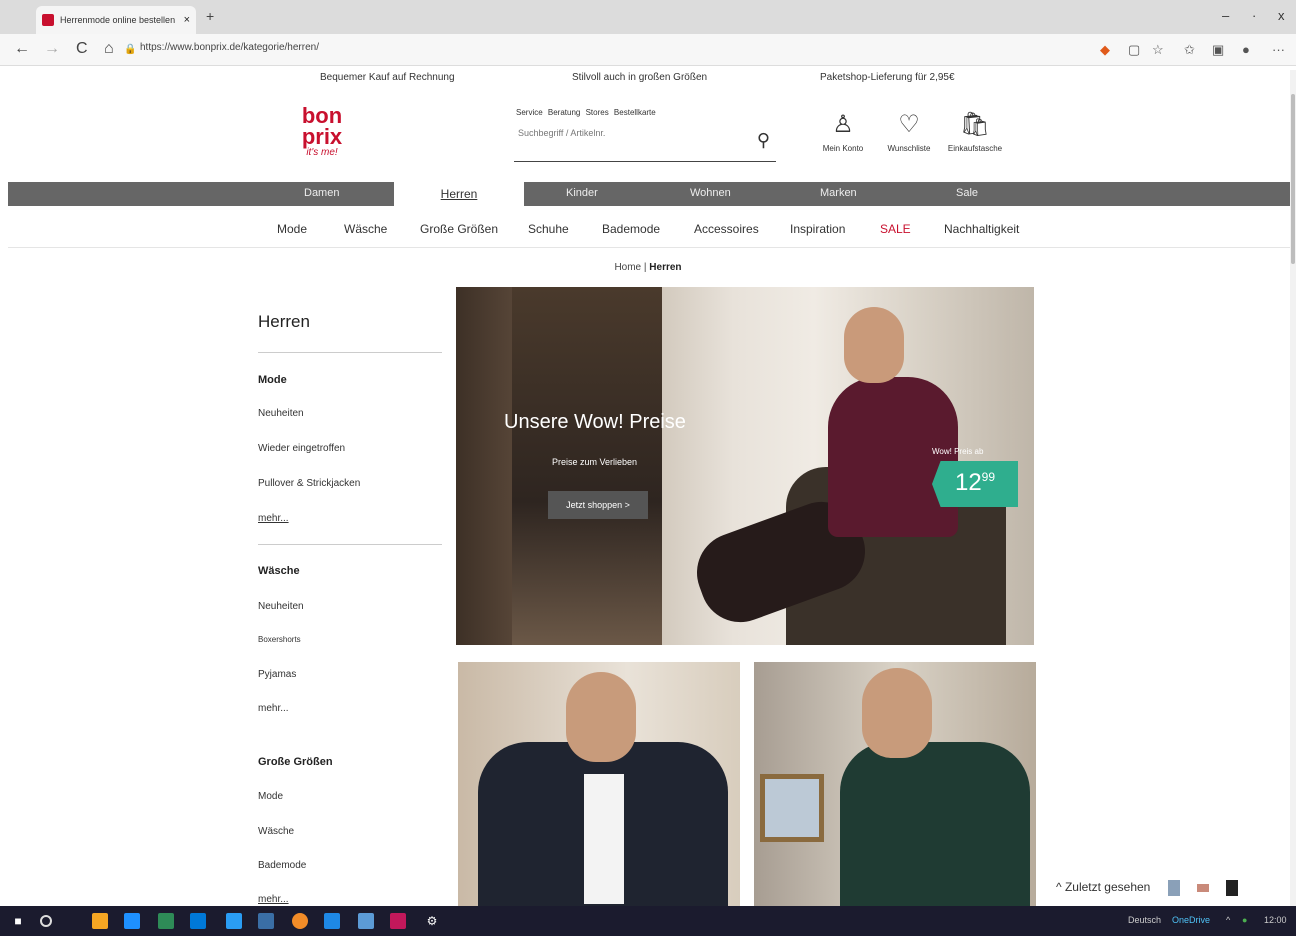 Image resolution: width=1296 pixels, height=936 pixels. Describe the element at coordinates (109, 49) in the screenshot. I see `home-button: ⌂` at that location.